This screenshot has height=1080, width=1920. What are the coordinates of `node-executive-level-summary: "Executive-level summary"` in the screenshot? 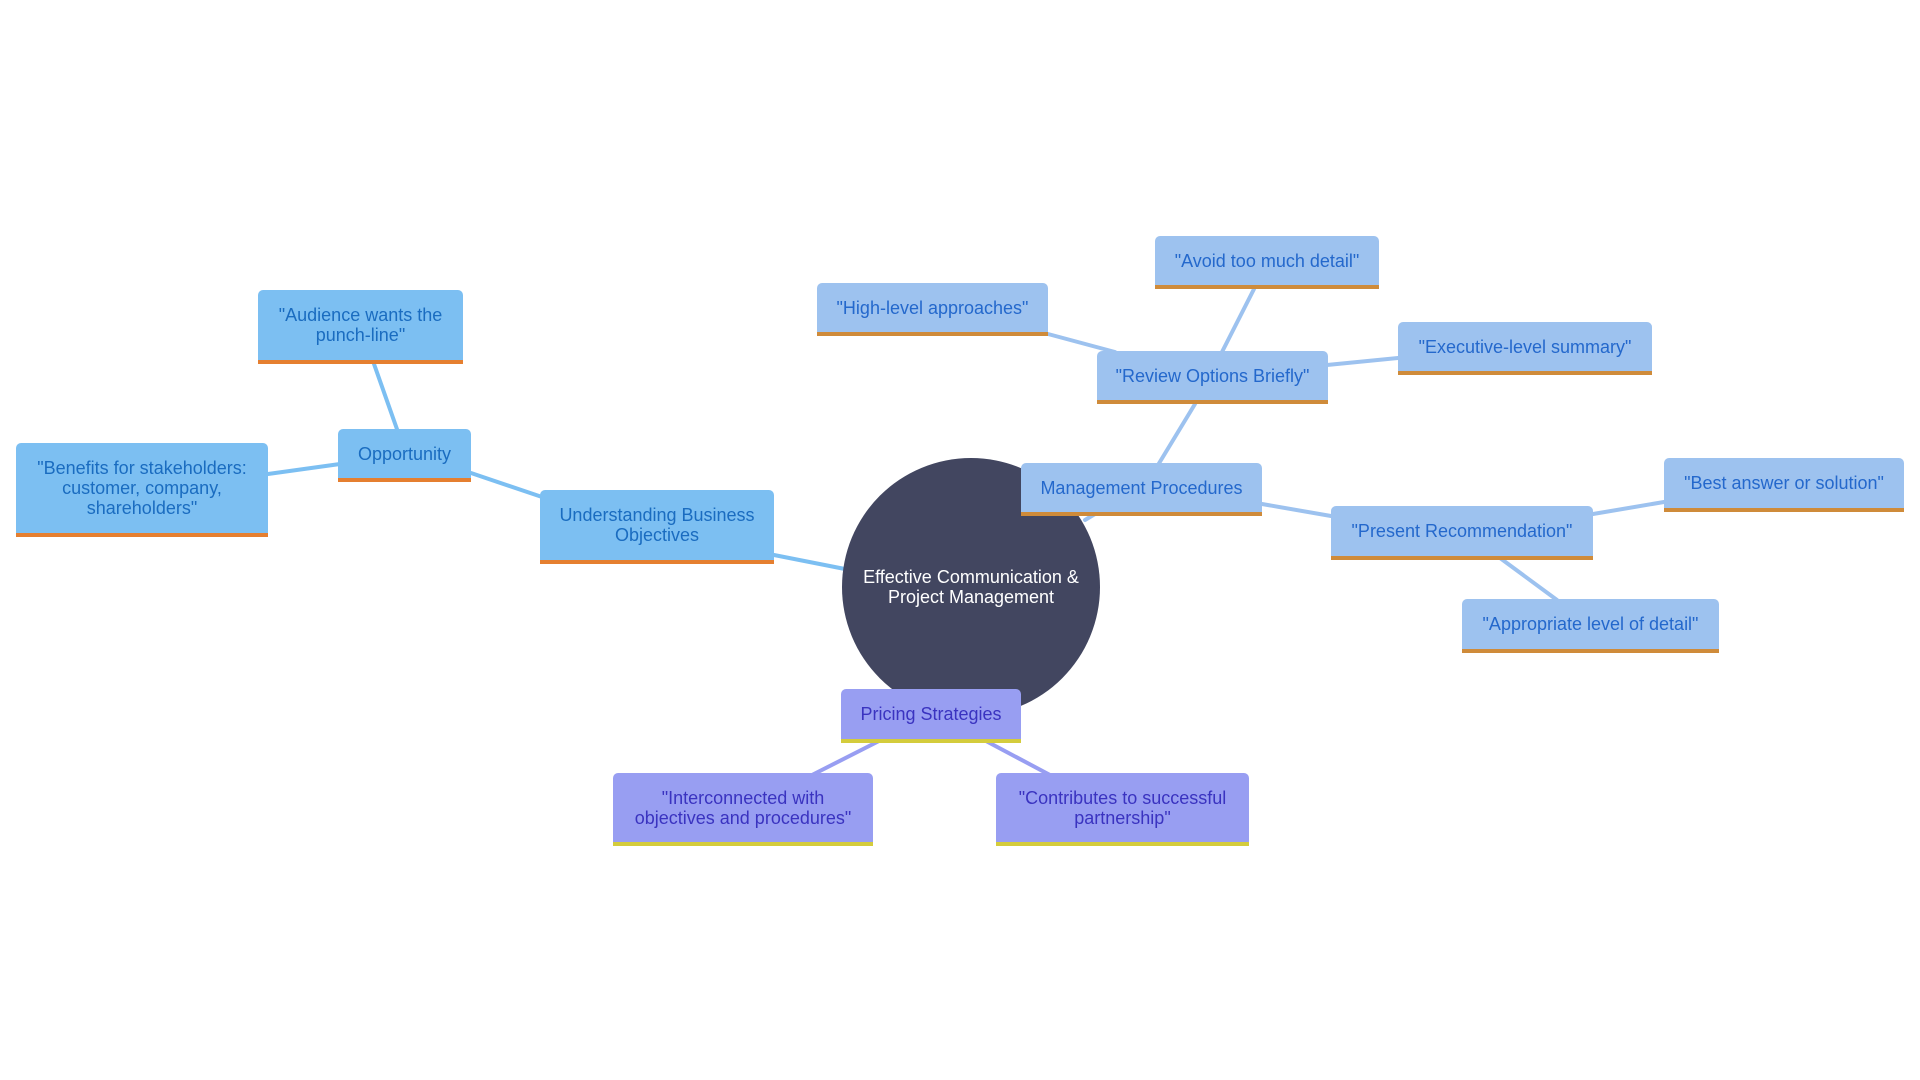 It's located at (1525, 348).